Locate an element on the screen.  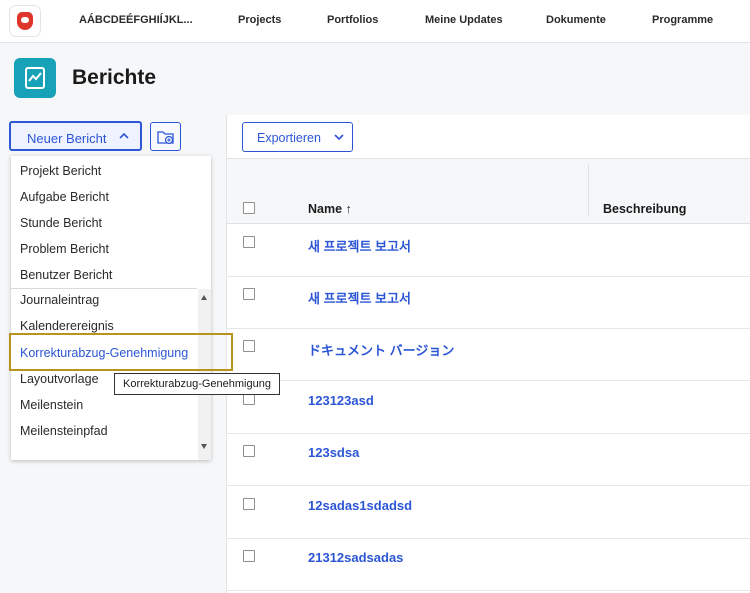
new-report-button: Neuer Bericht is located at coordinates (75, 136).